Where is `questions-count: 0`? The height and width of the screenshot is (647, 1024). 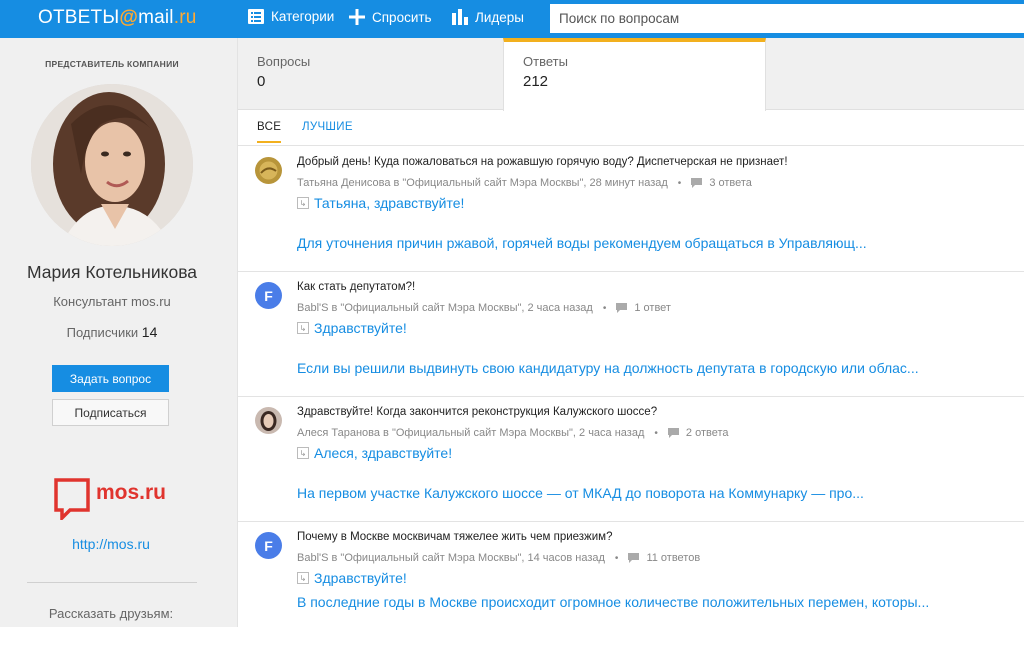 questions-count: 0 is located at coordinates (261, 81).